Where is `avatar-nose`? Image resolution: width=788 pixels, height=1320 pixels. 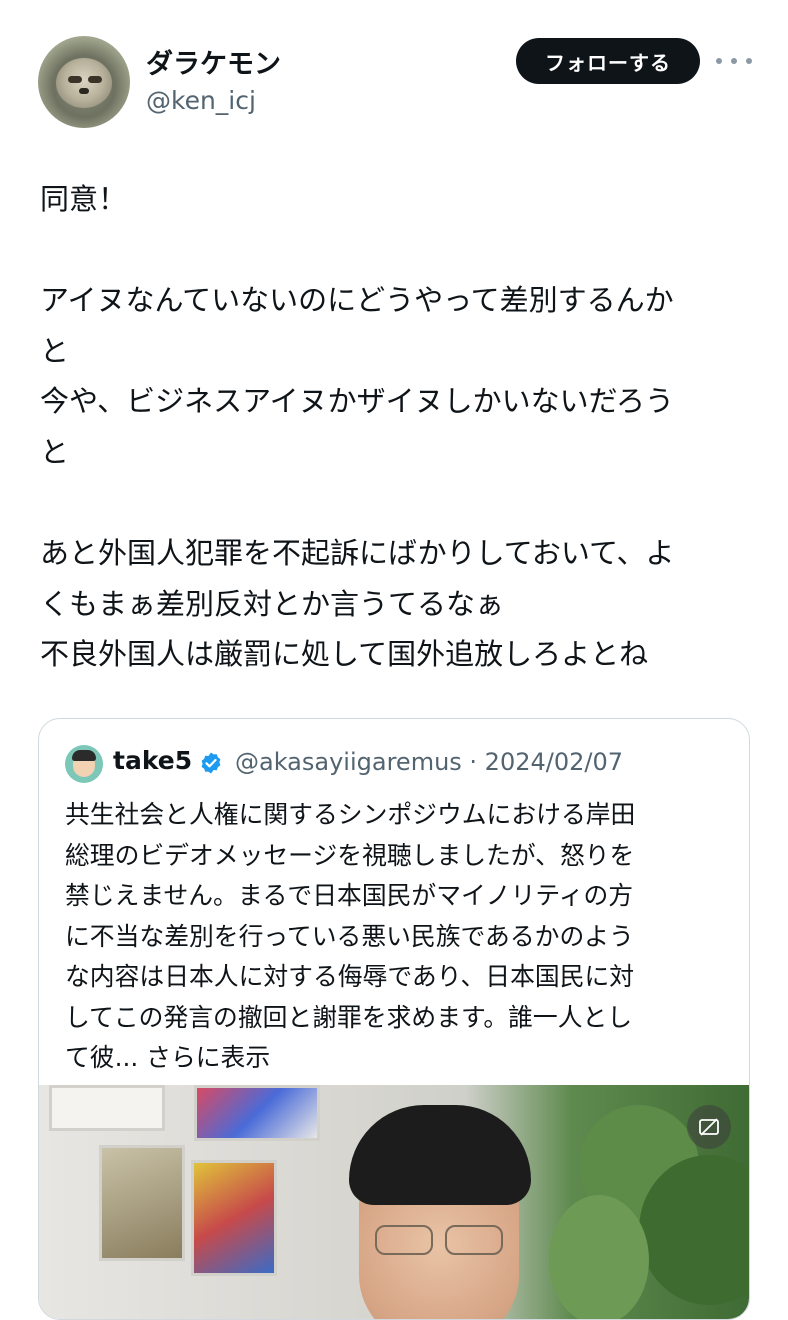
avatar-nose is located at coordinates (84, 91).